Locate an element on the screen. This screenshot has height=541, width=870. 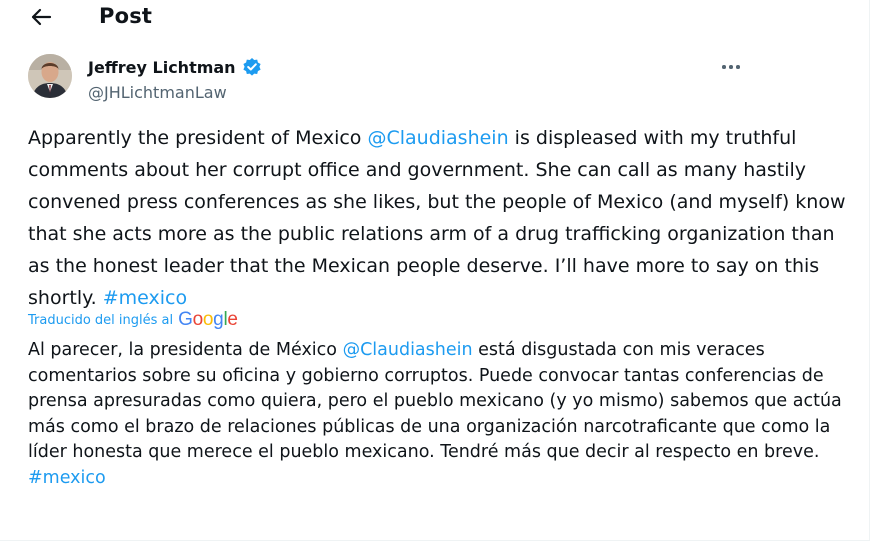
author-handle: @JHLichtmanLaw is located at coordinates (157, 92).